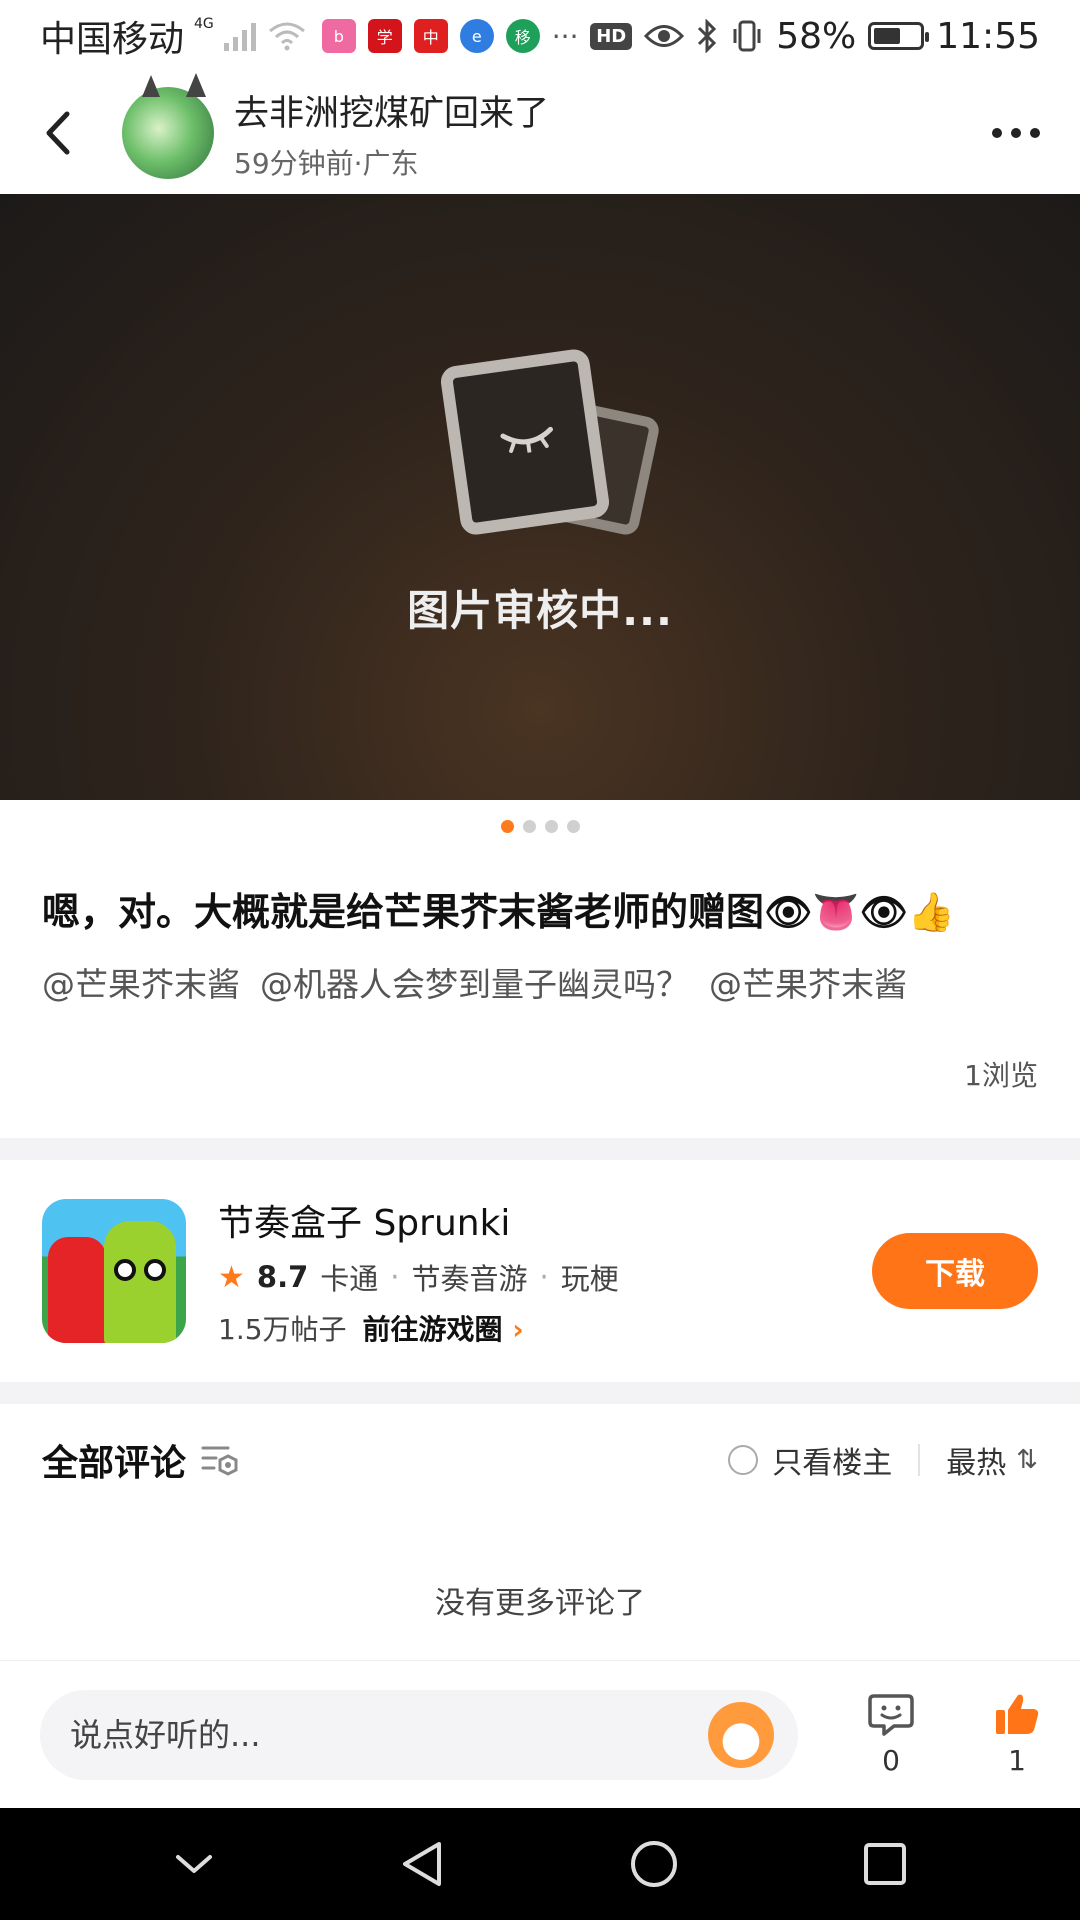 The width and height of the screenshot is (1080, 1920). I want to click on system-nav-bar, so click(540, 1864).